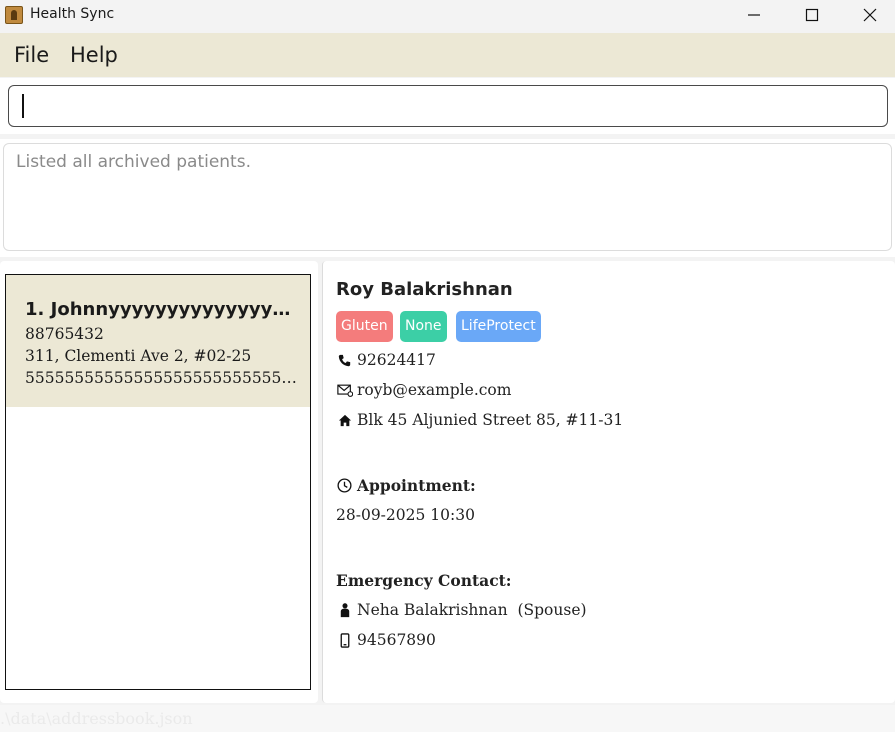 The width and height of the screenshot is (895, 732). Describe the element at coordinates (396, 360) in the screenshot. I see `detail-phone: 92624417` at that location.